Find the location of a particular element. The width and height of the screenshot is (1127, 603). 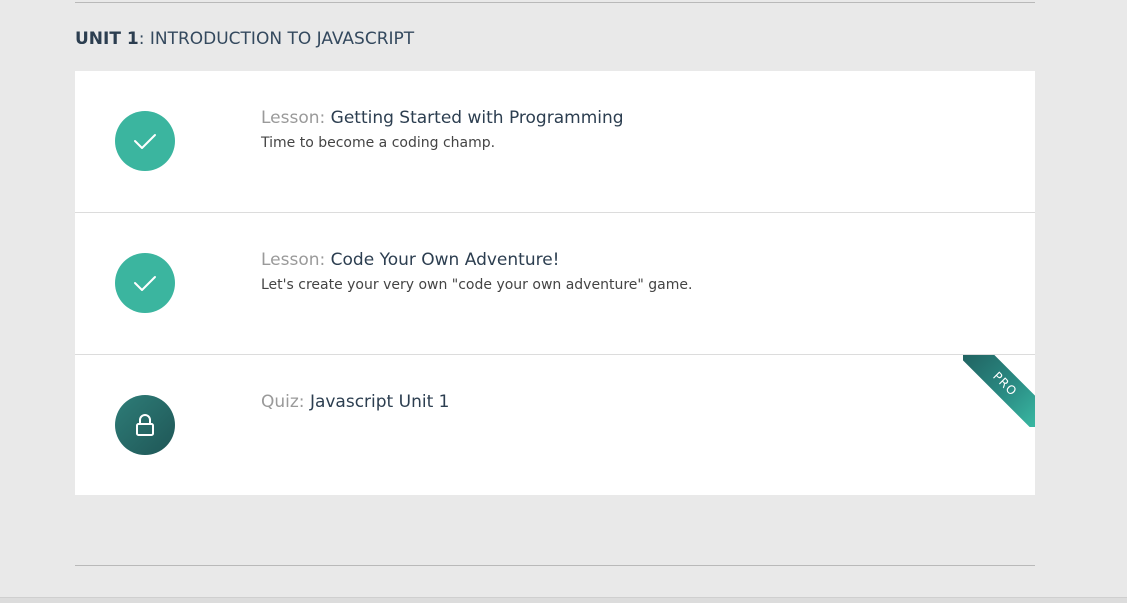

unit-name: : INTRODUCTION TO JAVASCRIPT is located at coordinates (276, 39).